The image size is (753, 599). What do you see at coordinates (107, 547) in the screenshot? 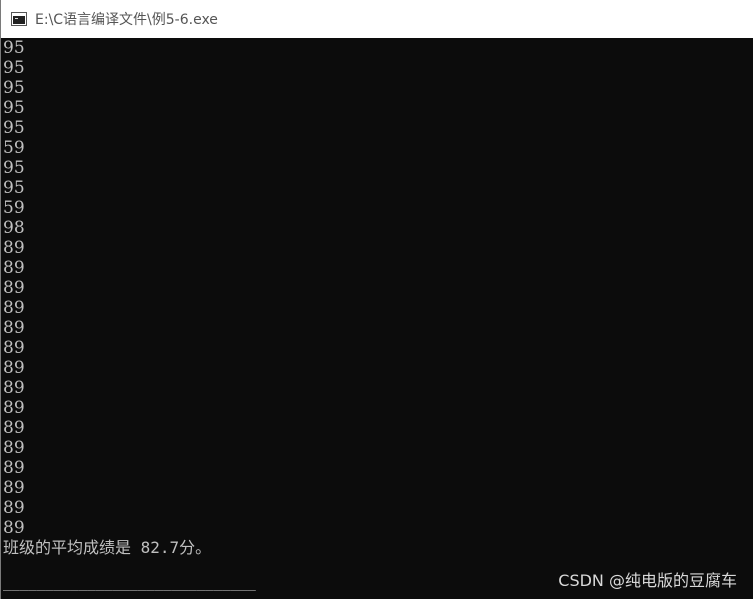
I see `average-score-line: 班级的平均成绩是 82.7分。` at bounding box center [107, 547].